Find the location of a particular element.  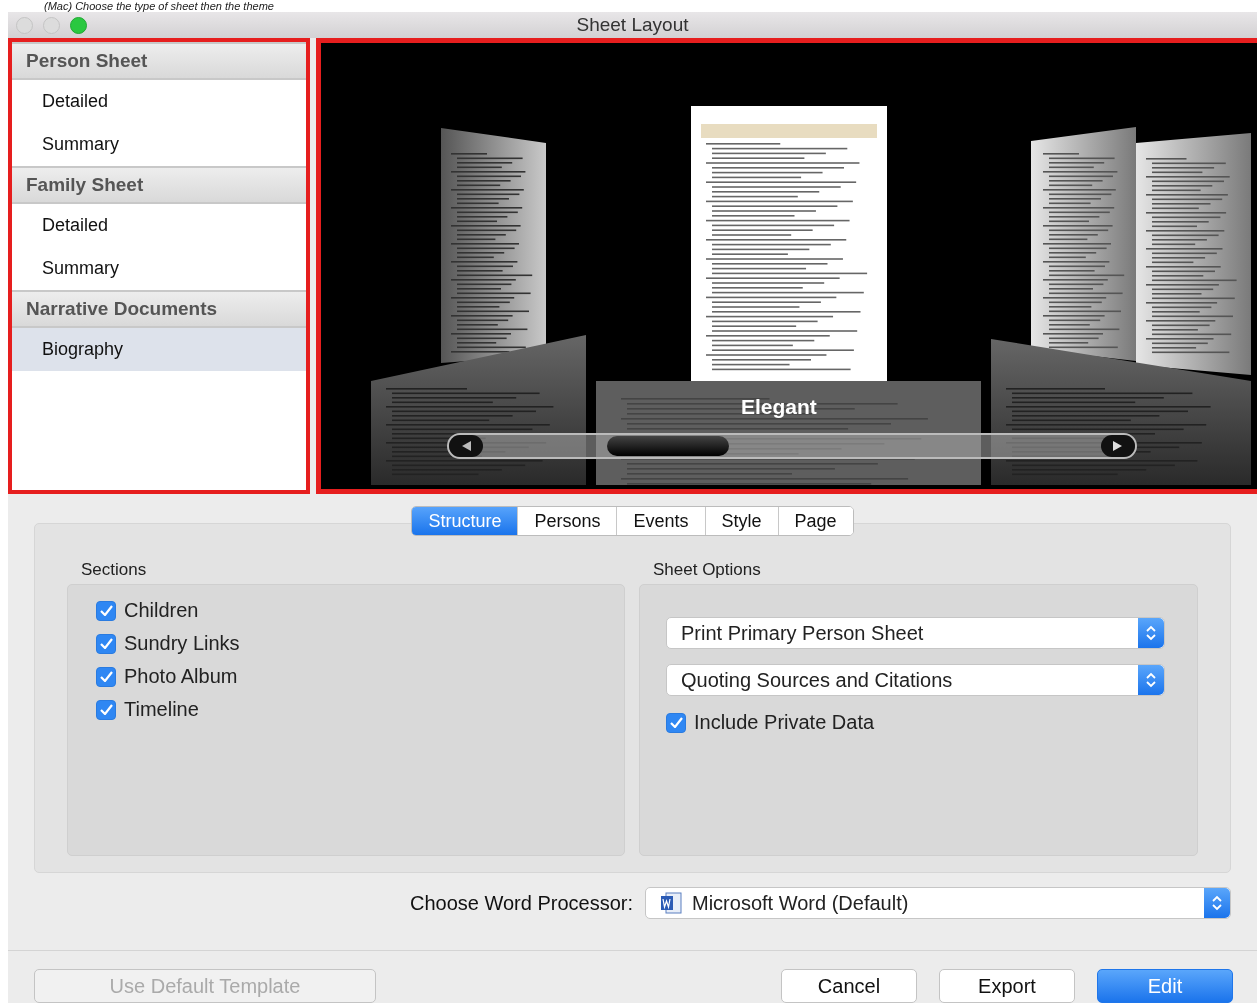

dropdown-value: Microsoft Word (Default) is located at coordinates (800, 903).